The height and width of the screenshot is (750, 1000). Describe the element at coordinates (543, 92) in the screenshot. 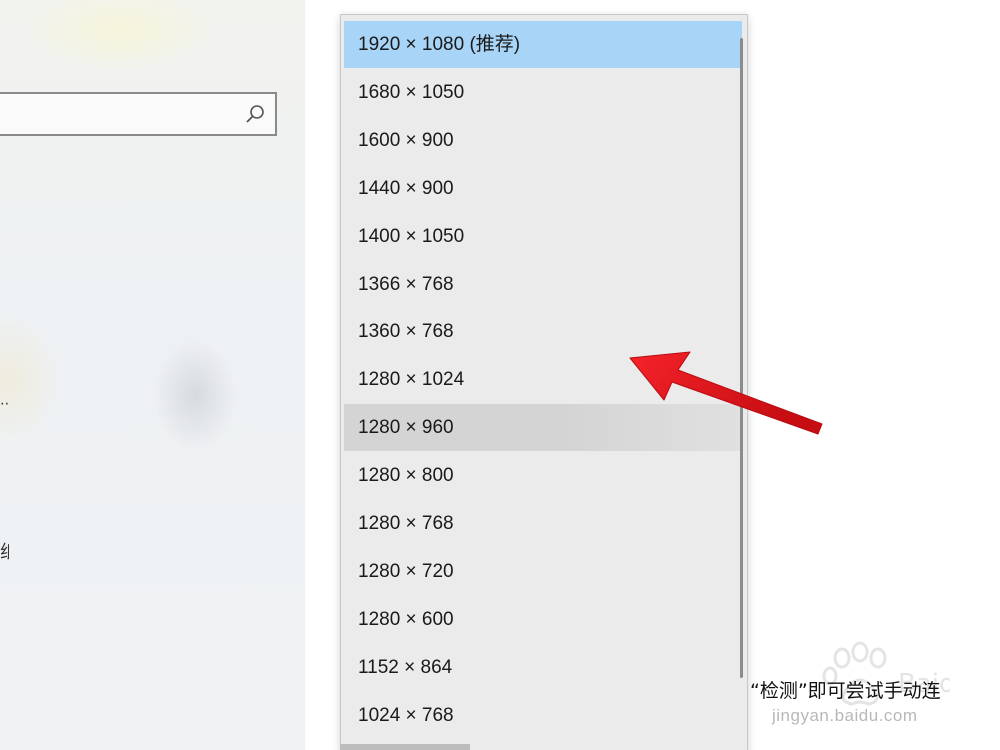

I see `resolution-option: 1680 × 1050` at that location.